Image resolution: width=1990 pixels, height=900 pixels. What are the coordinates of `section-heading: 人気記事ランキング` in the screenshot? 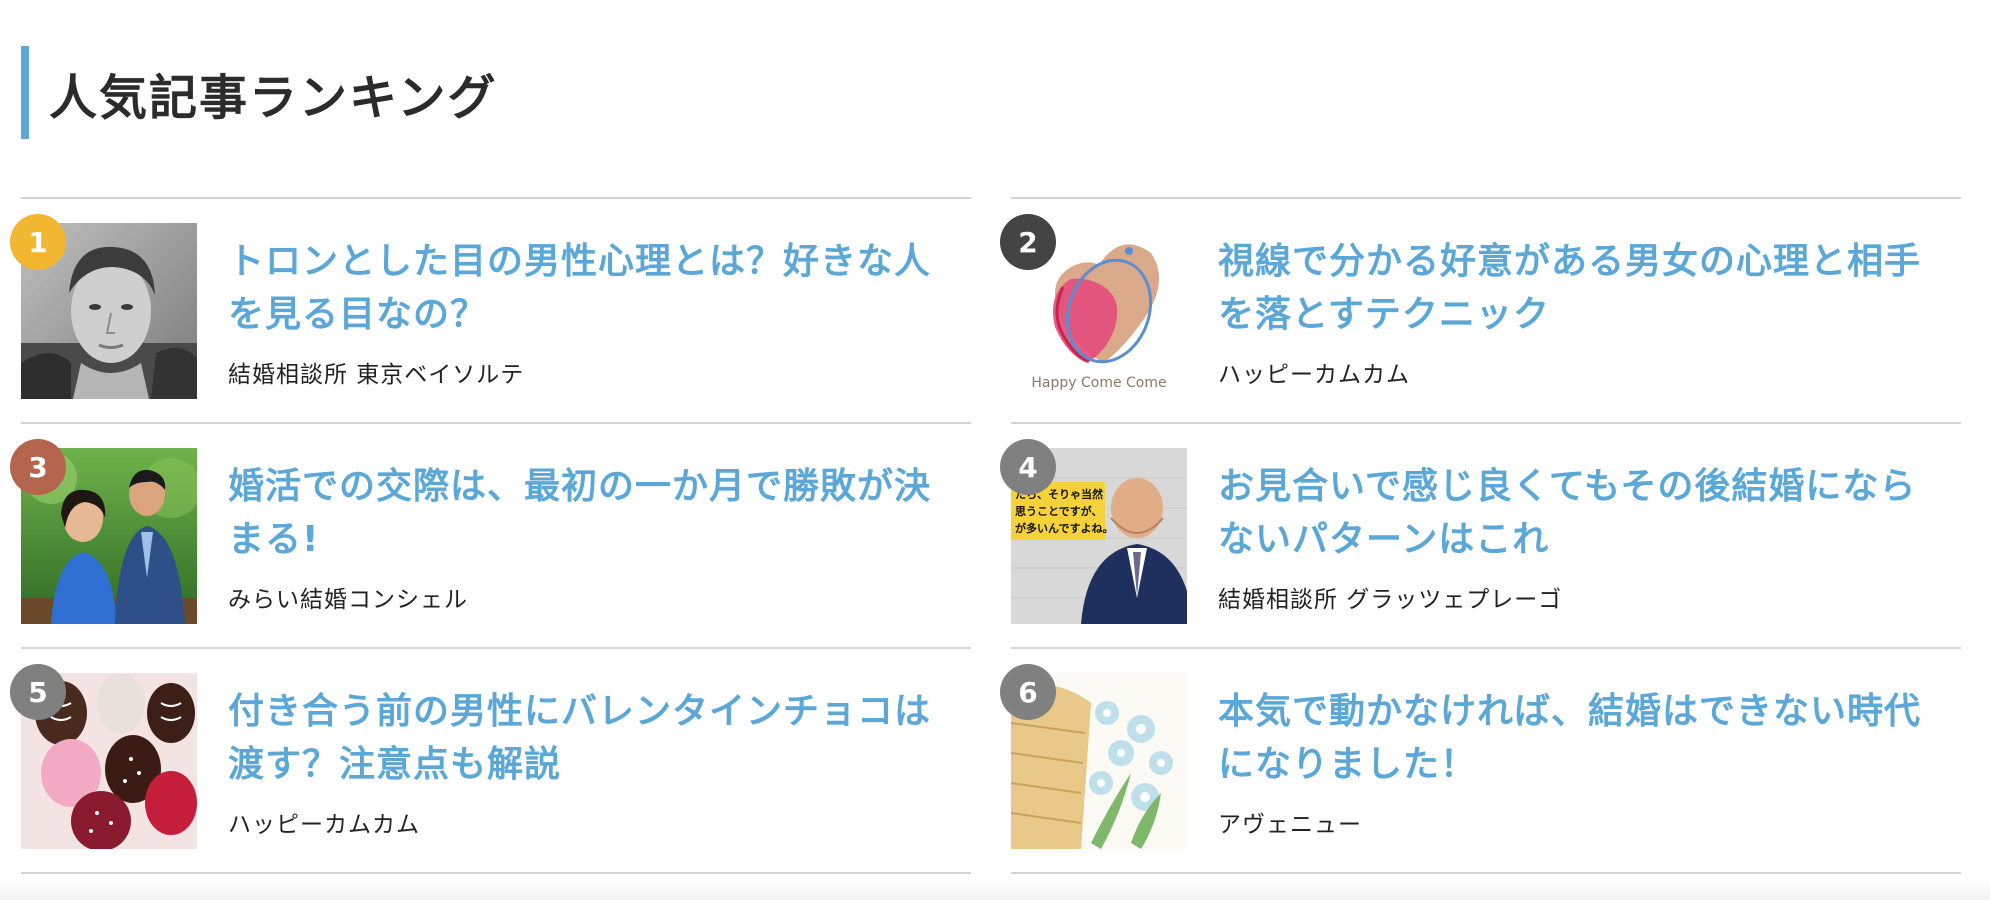 It's located at (259, 92).